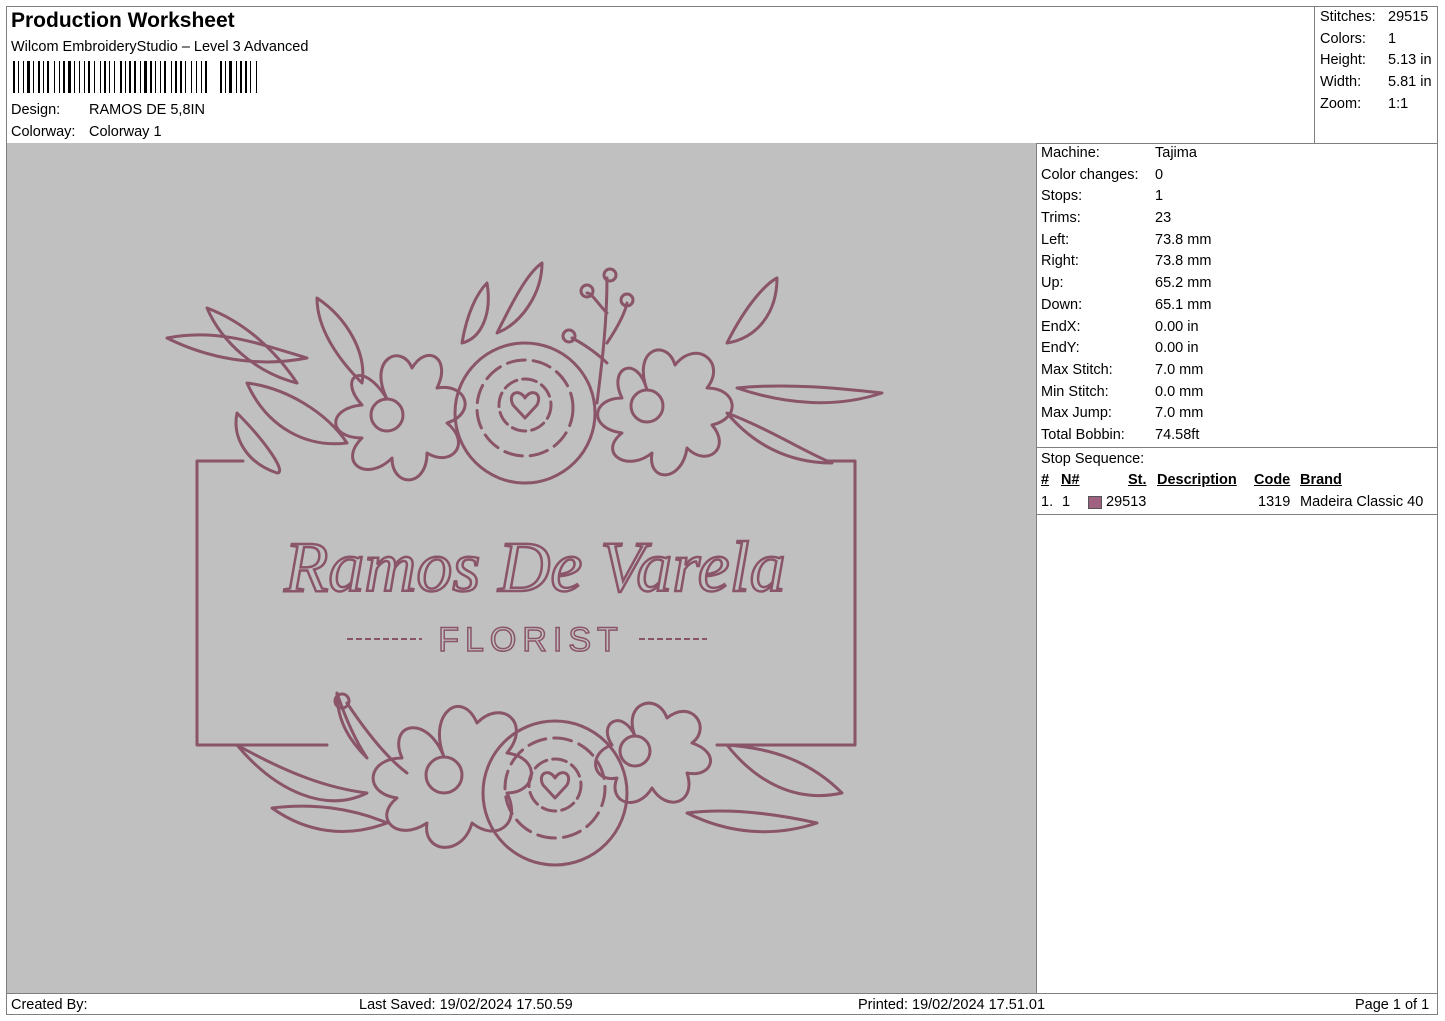 This screenshot has height=1021, width=1445. Describe the element at coordinates (1183, 283) in the screenshot. I see `stat-value: 65.2 mm` at that location.